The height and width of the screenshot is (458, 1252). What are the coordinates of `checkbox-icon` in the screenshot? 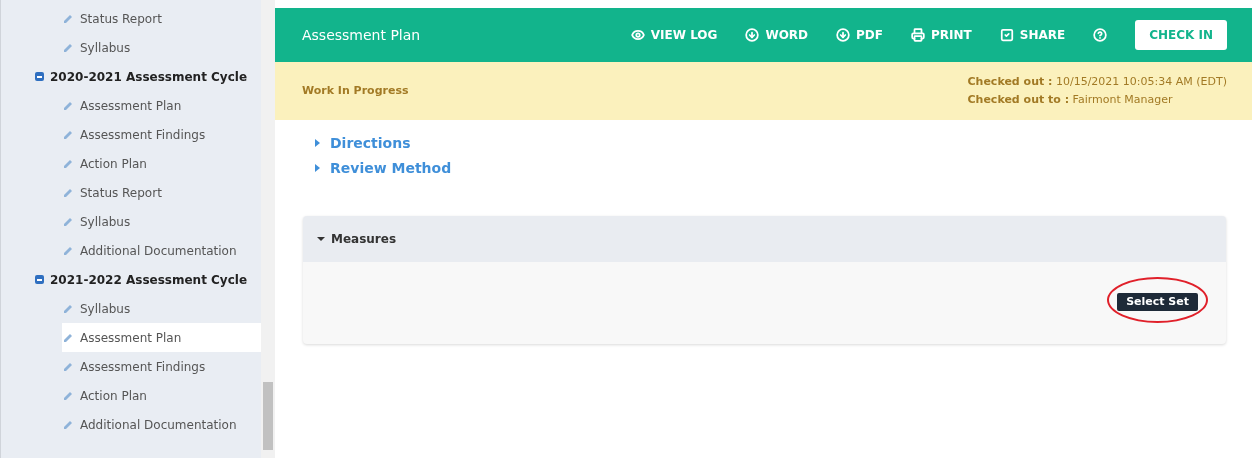 It's located at (1006, 35).